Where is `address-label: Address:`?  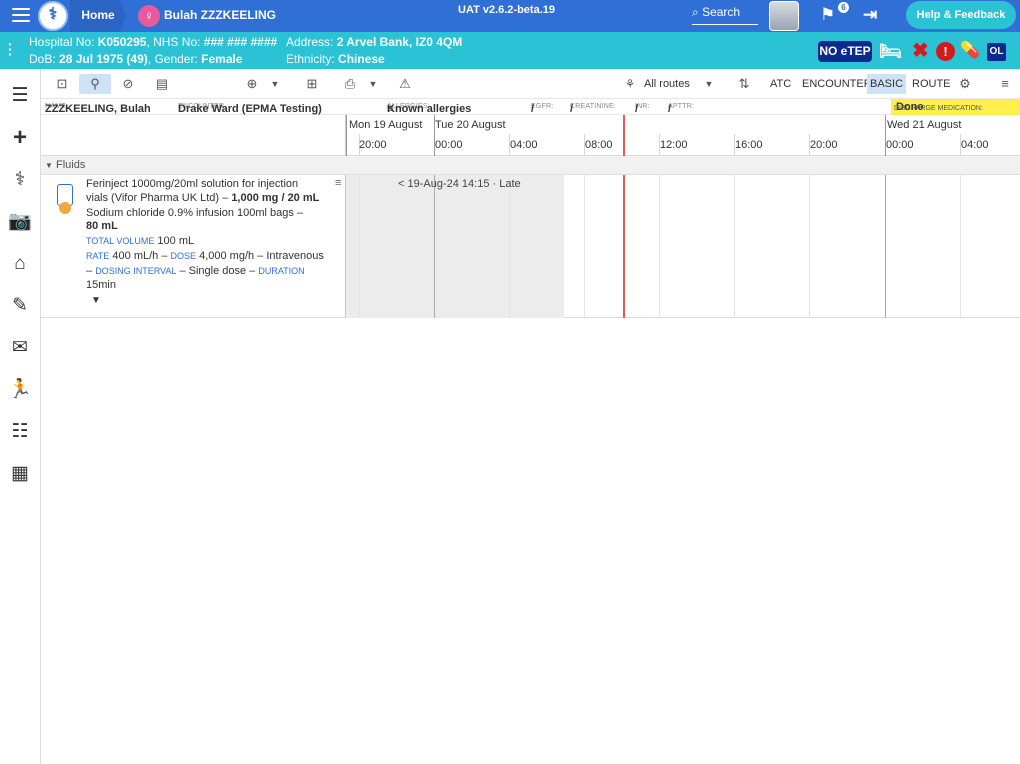
address-label: Address: is located at coordinates (310, 42).